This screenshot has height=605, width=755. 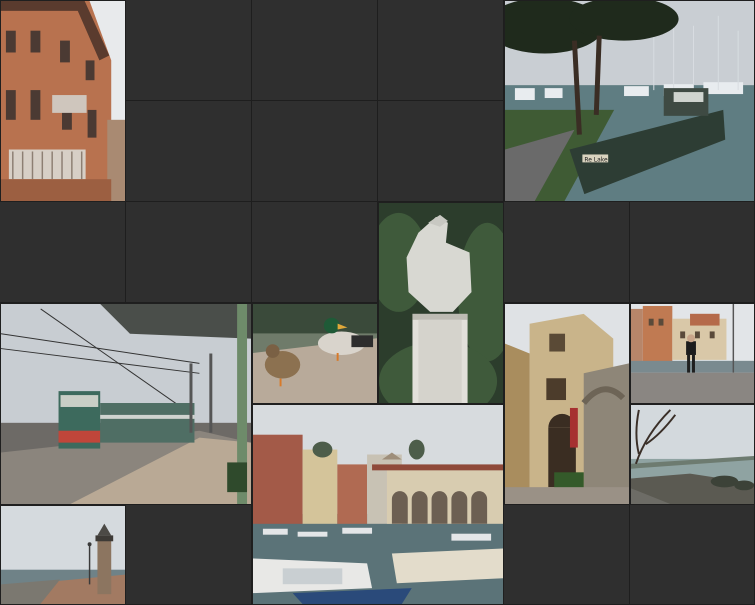 I want to click on lighthouse-photo, so click(x=63, y=555).